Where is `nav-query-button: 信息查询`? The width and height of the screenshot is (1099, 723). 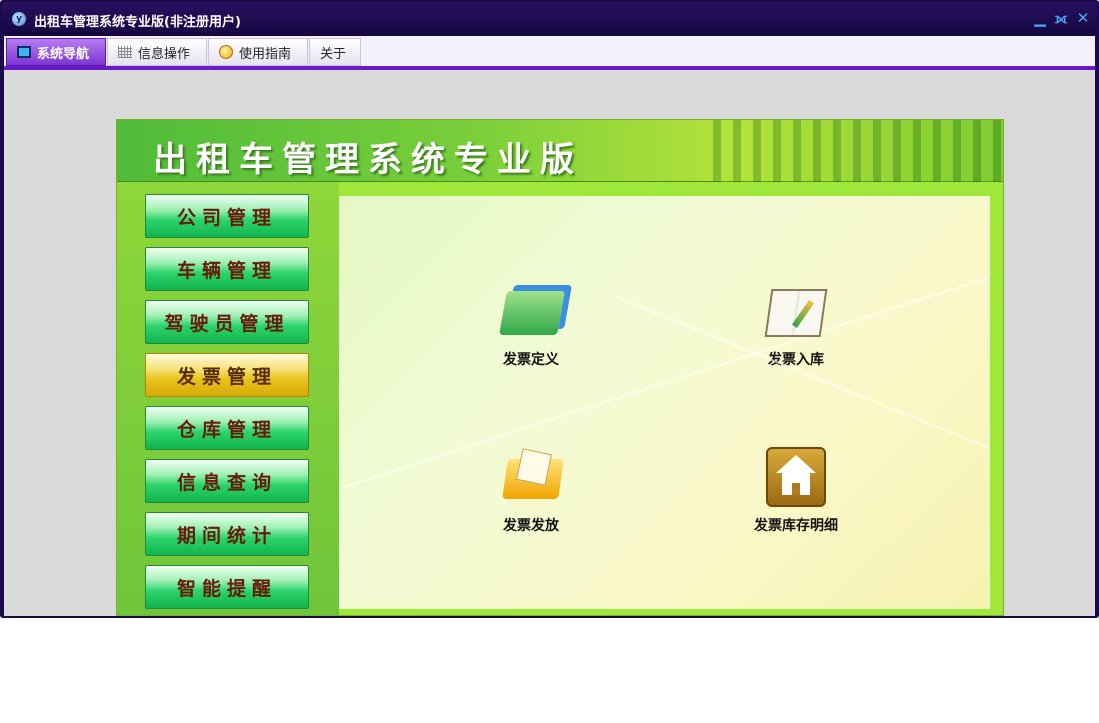 nav-query-button: 信息查询 is located at coordinates (227, 481).